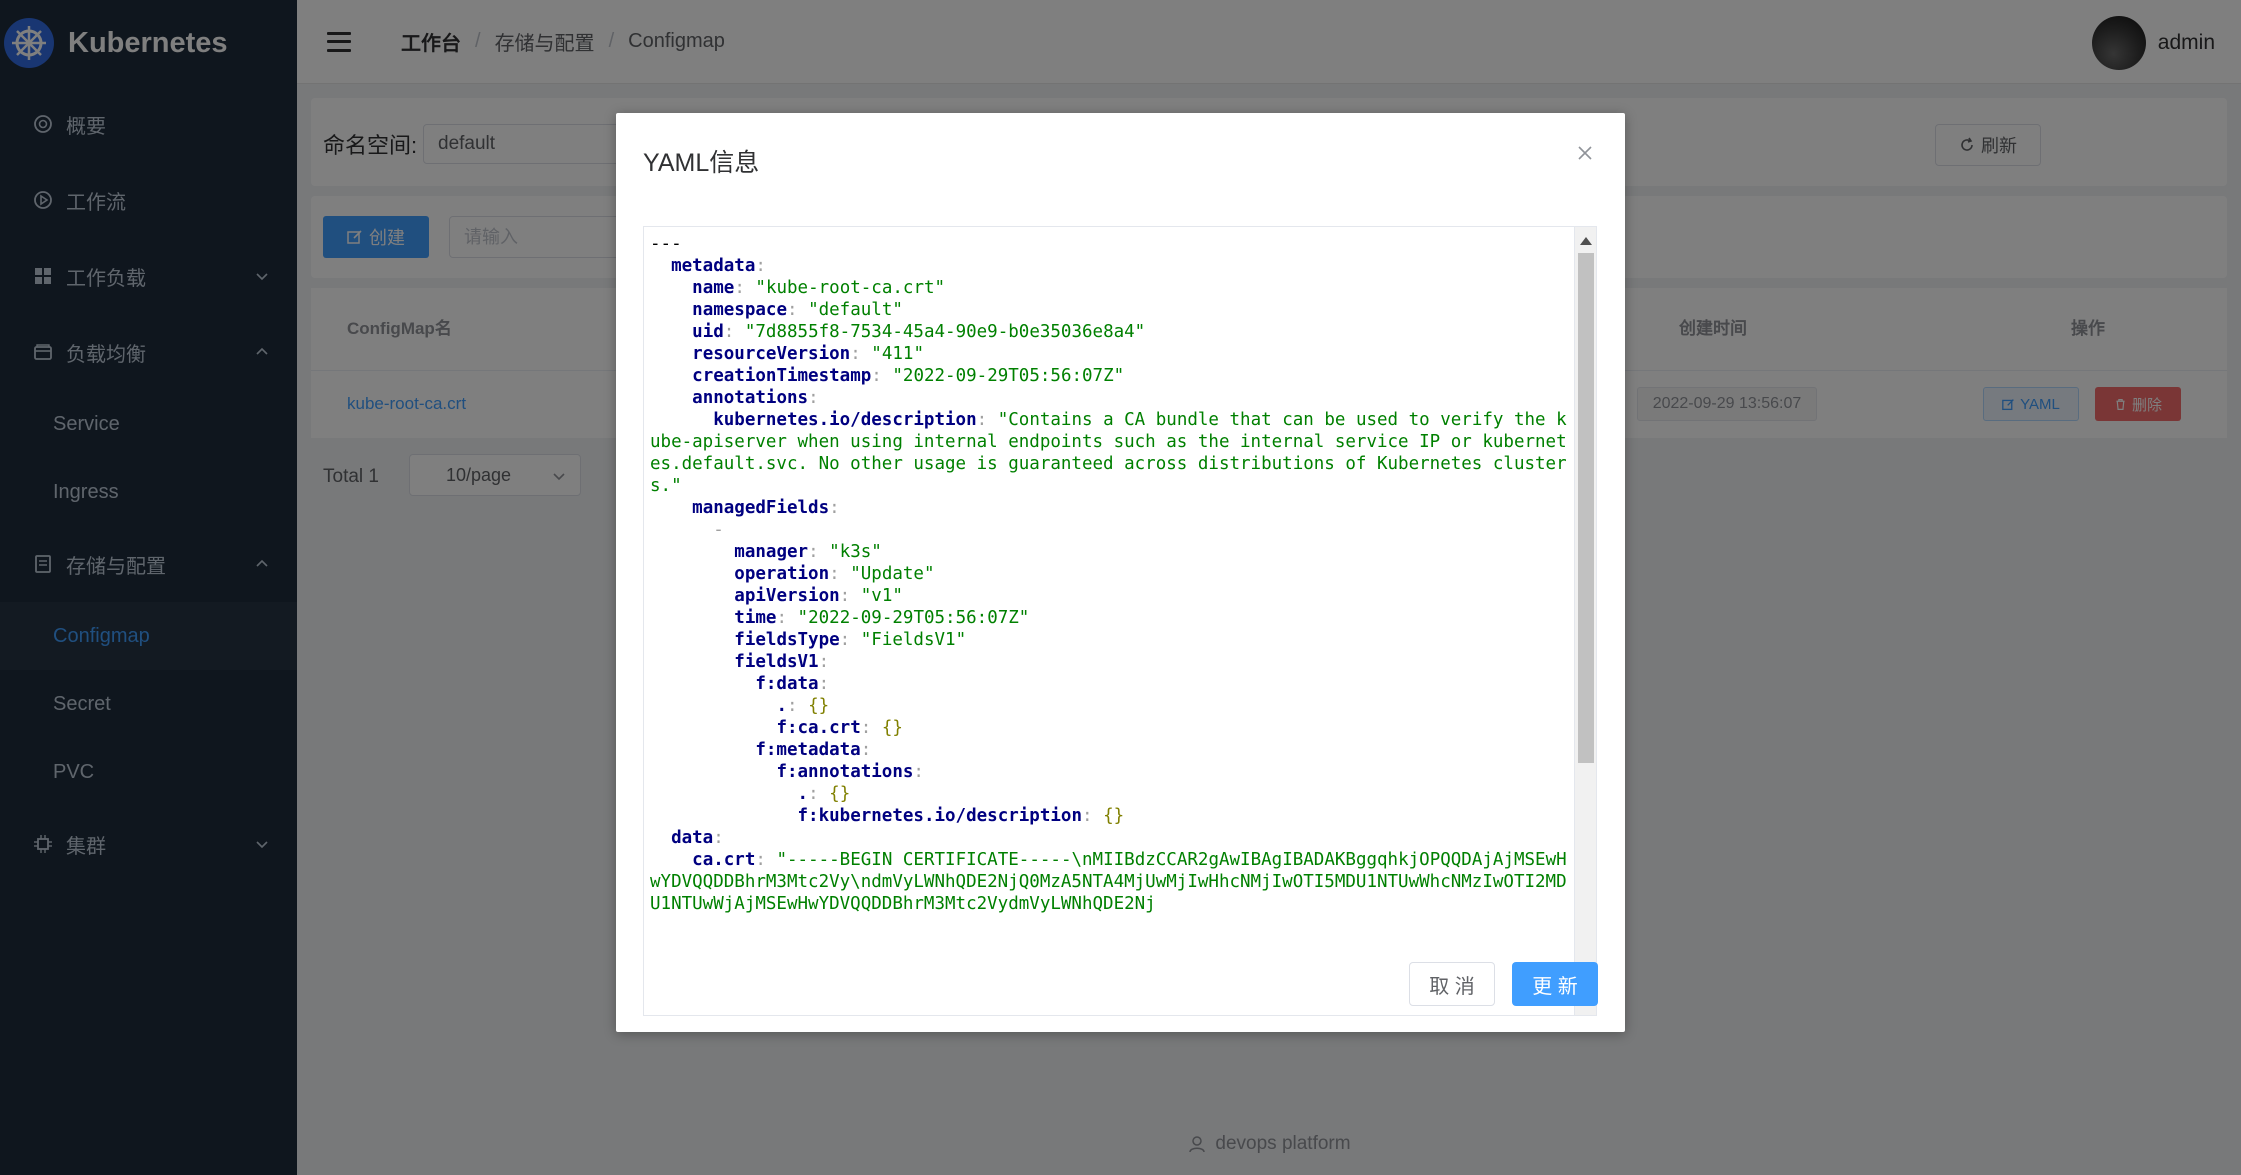 Image resolution: width=2241 pixels, height=1175 pixels. I want to click on dialog-title: YAML信息, so click(701, 163).